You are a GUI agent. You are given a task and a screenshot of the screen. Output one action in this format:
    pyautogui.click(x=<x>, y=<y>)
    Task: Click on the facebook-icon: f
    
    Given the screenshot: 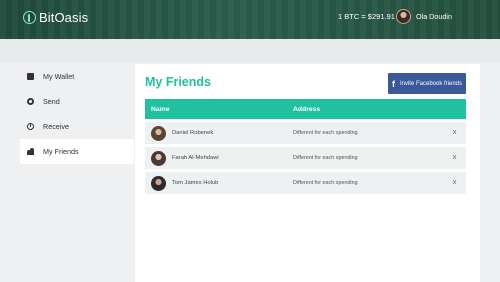 What is the action you would take?
    pyautogui.click(x=393, y=83)
    